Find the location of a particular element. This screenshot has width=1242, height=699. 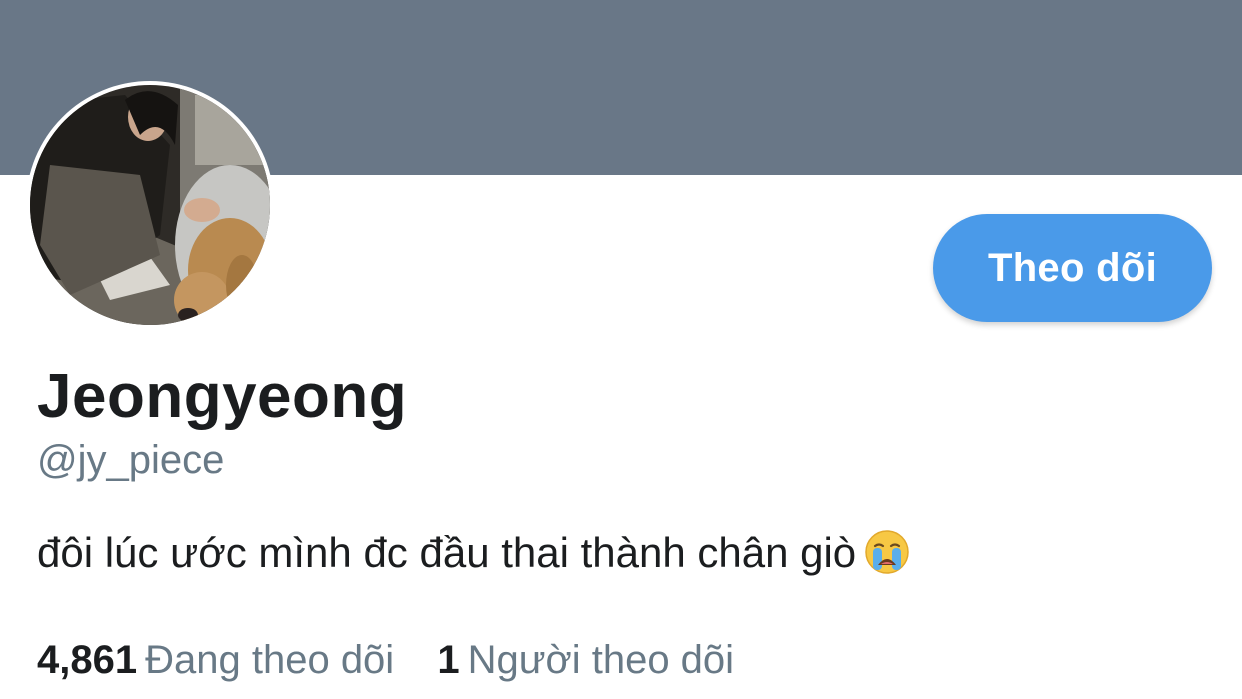

followers-count: 1 is located at coordinates (448, 660).